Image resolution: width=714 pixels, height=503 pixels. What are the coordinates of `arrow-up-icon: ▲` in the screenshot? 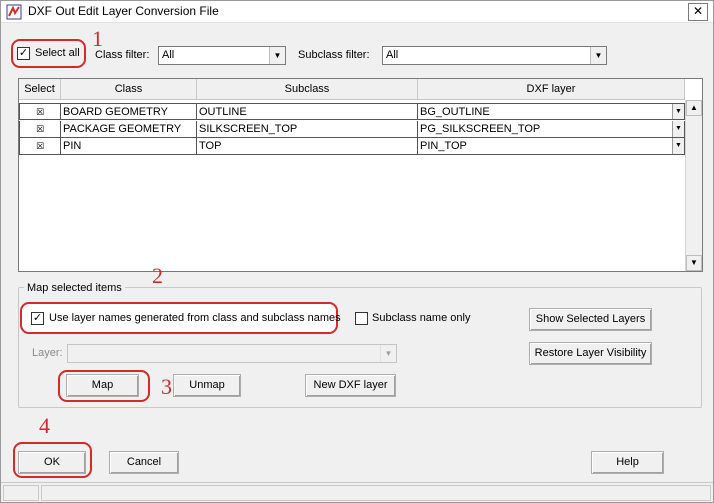 It's located at (694, 107).